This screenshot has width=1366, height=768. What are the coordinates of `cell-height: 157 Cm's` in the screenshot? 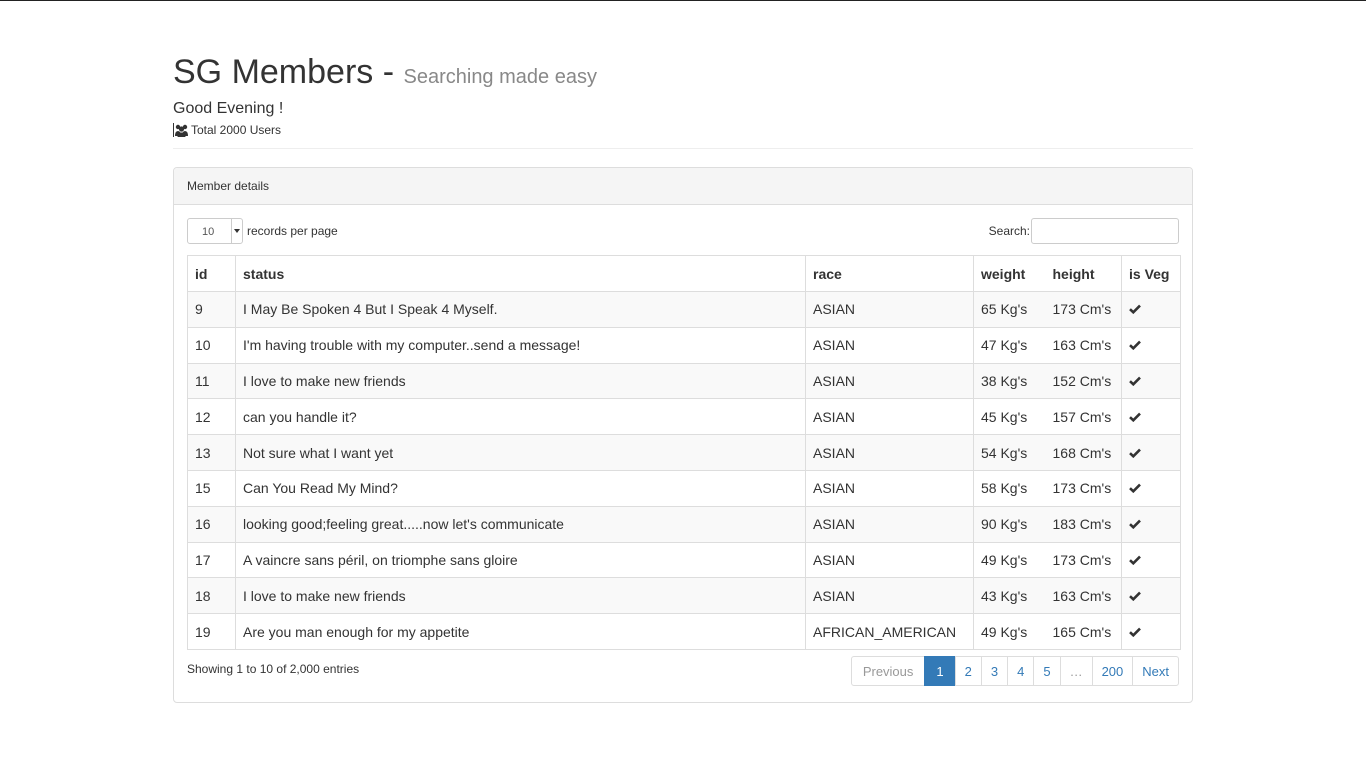 It's located at (1083, 417).